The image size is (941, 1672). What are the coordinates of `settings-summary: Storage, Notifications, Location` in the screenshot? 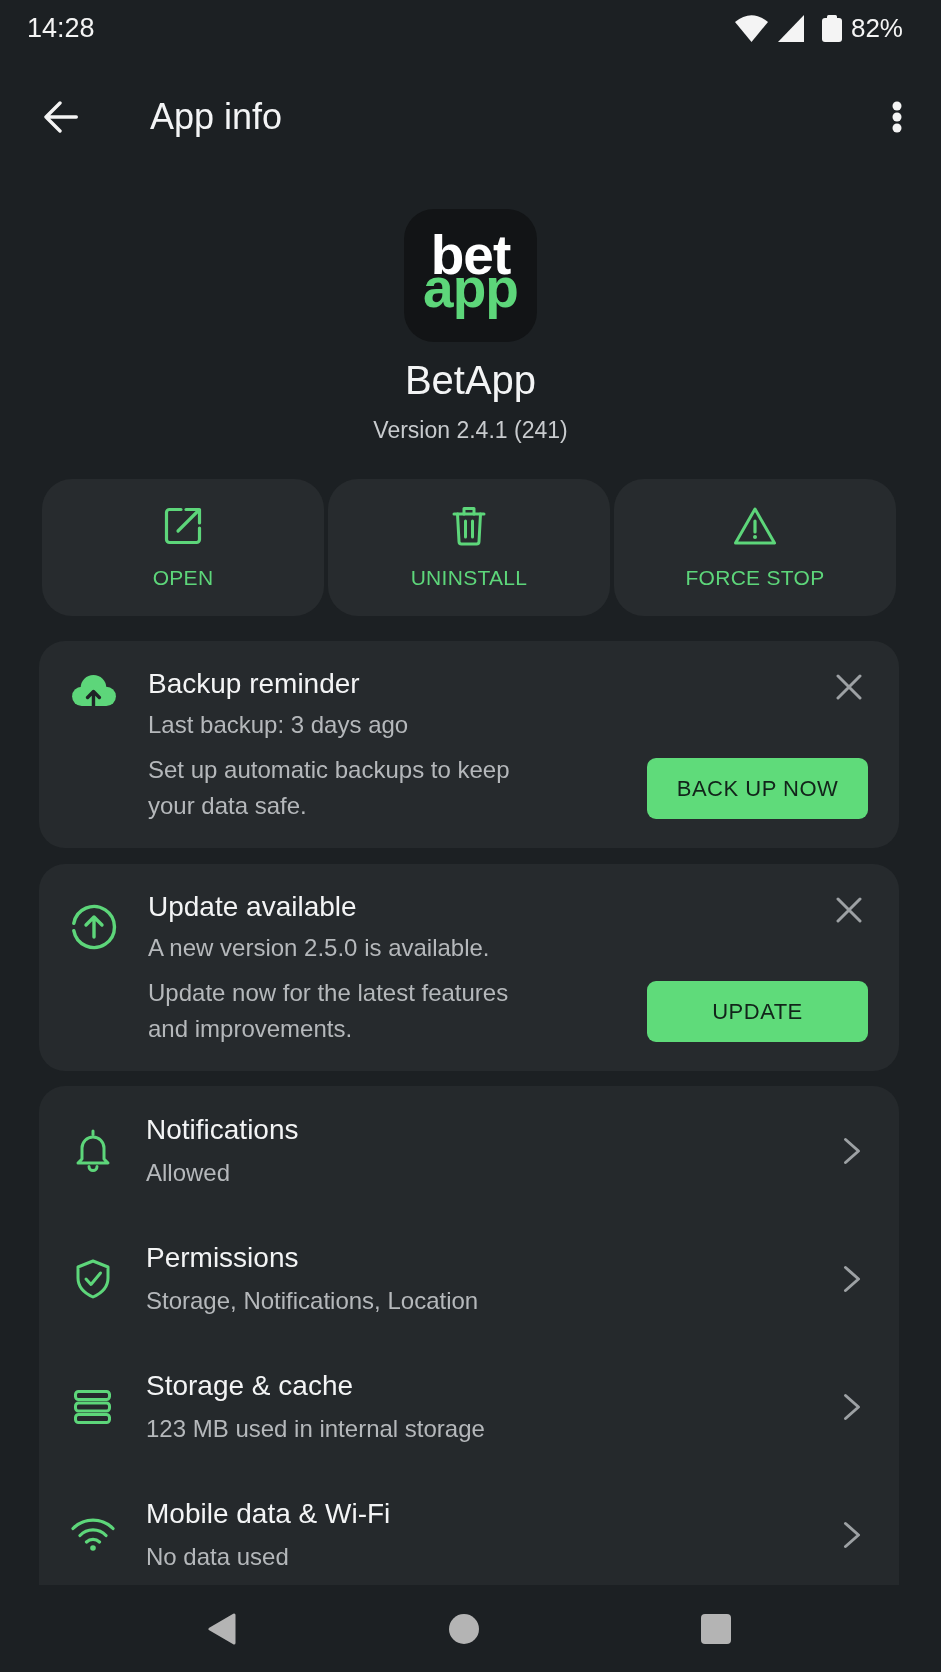 It's located at (313, 1301).